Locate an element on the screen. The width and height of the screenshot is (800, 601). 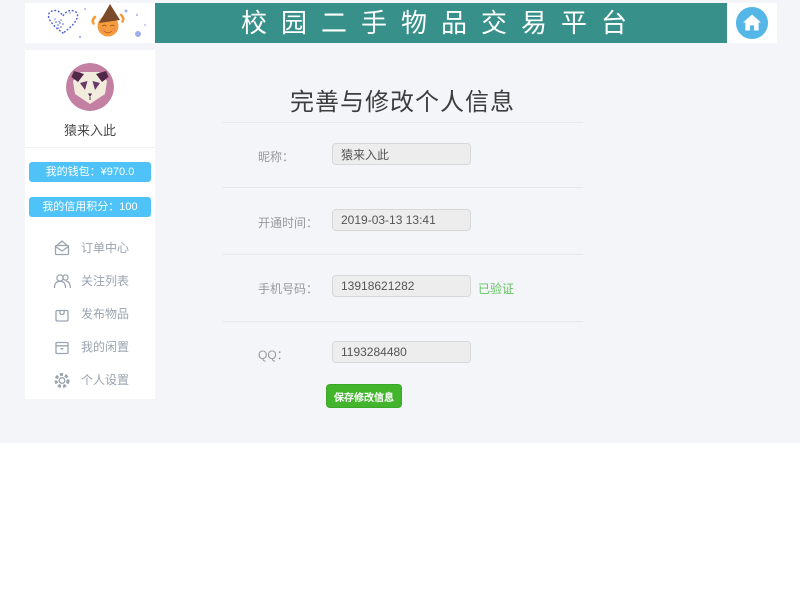
home-button is located at coordinates (752, 23).